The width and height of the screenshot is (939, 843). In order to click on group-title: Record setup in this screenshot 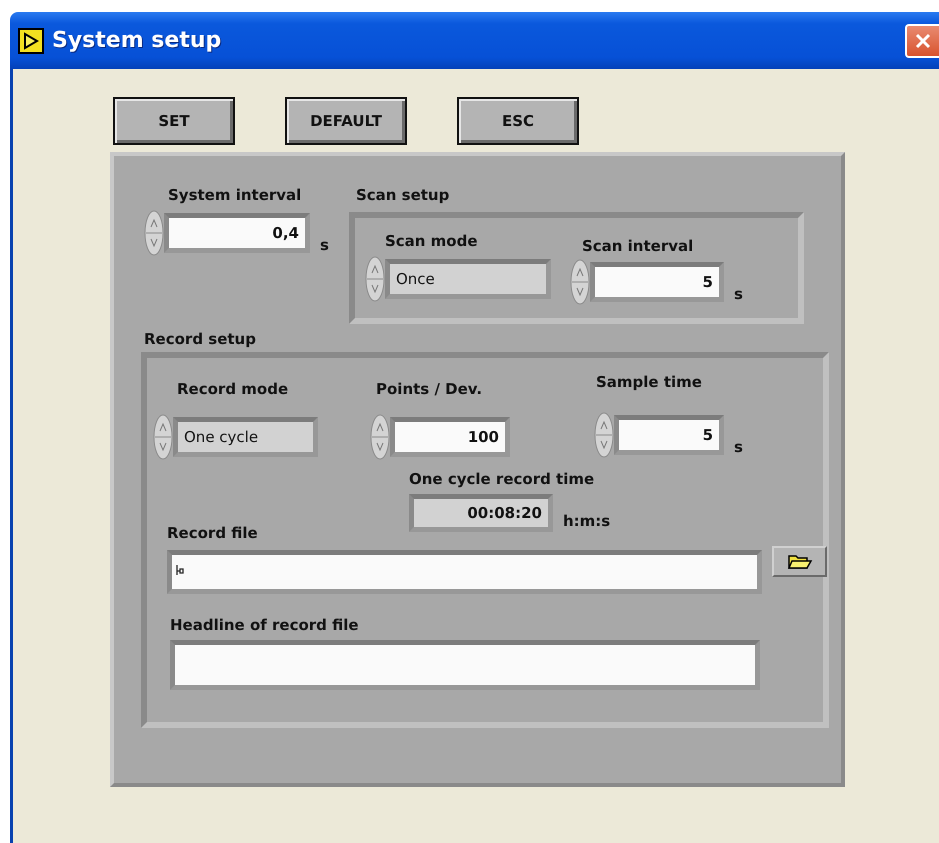, I will do `click(200, 339)`.